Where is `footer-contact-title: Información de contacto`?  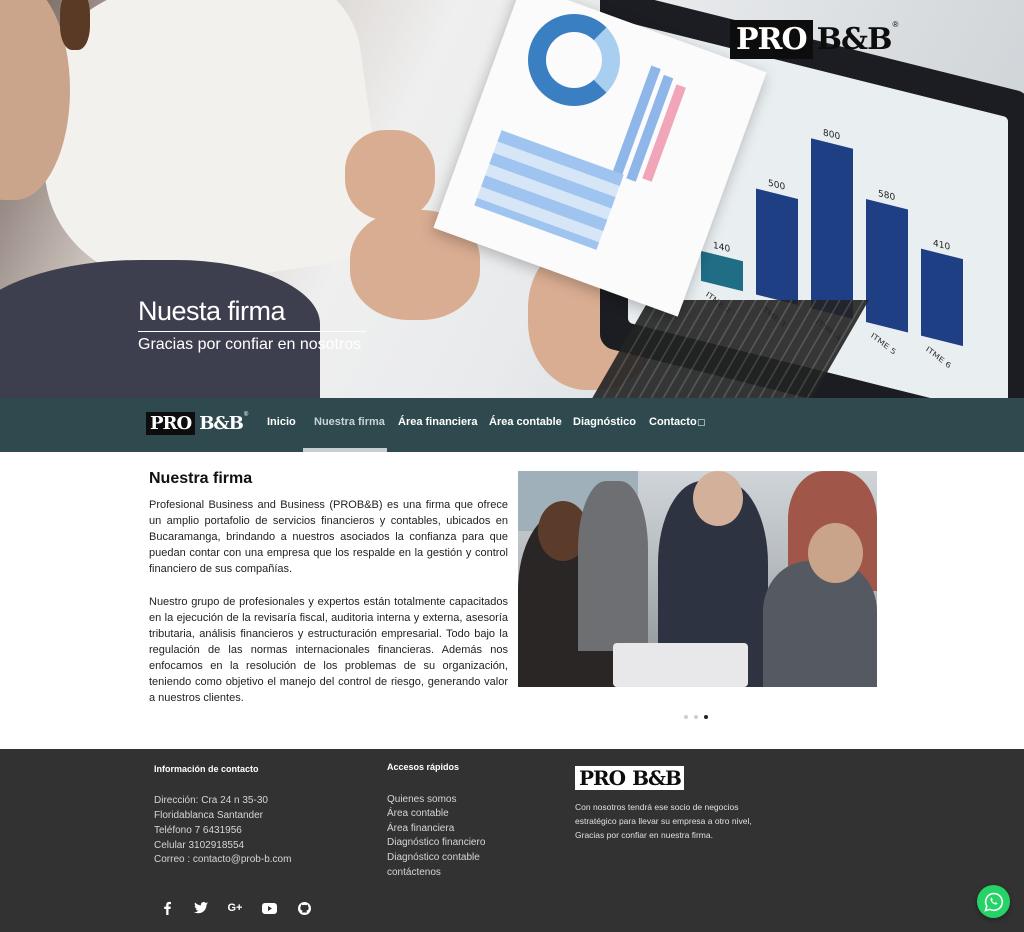
footer-contact-title: Información de contacto is located at coordinates (206, 769).